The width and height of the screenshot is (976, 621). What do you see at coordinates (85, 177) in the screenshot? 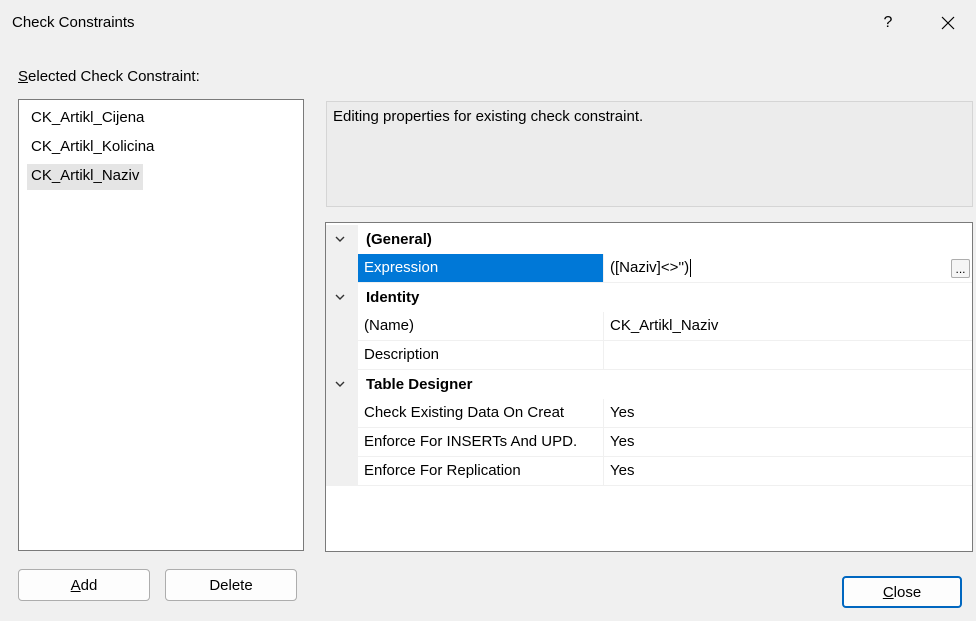
I see `list-item: CK_Artikl_Naziv` at bounding box center [85, 177].